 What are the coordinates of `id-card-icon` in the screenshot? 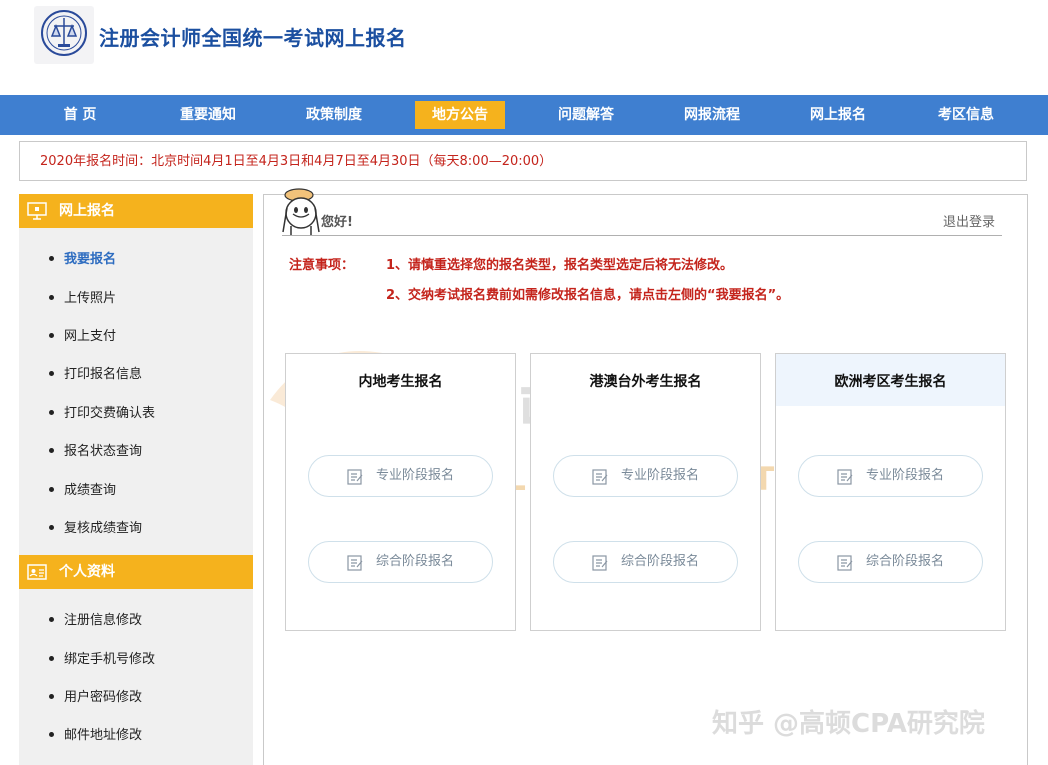 It's located at (37, 574).